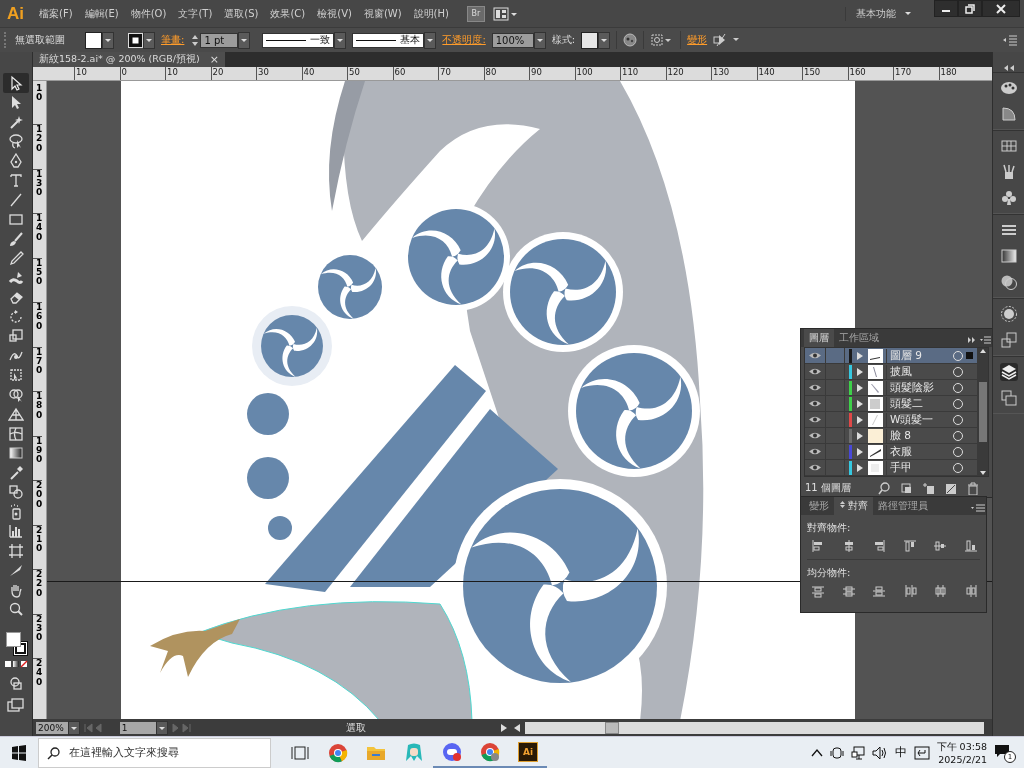 Image resolution: width=1024 pixels, height=768 pixels. I want to click on distribute-horizontal-center-icon, so click(940, 591).